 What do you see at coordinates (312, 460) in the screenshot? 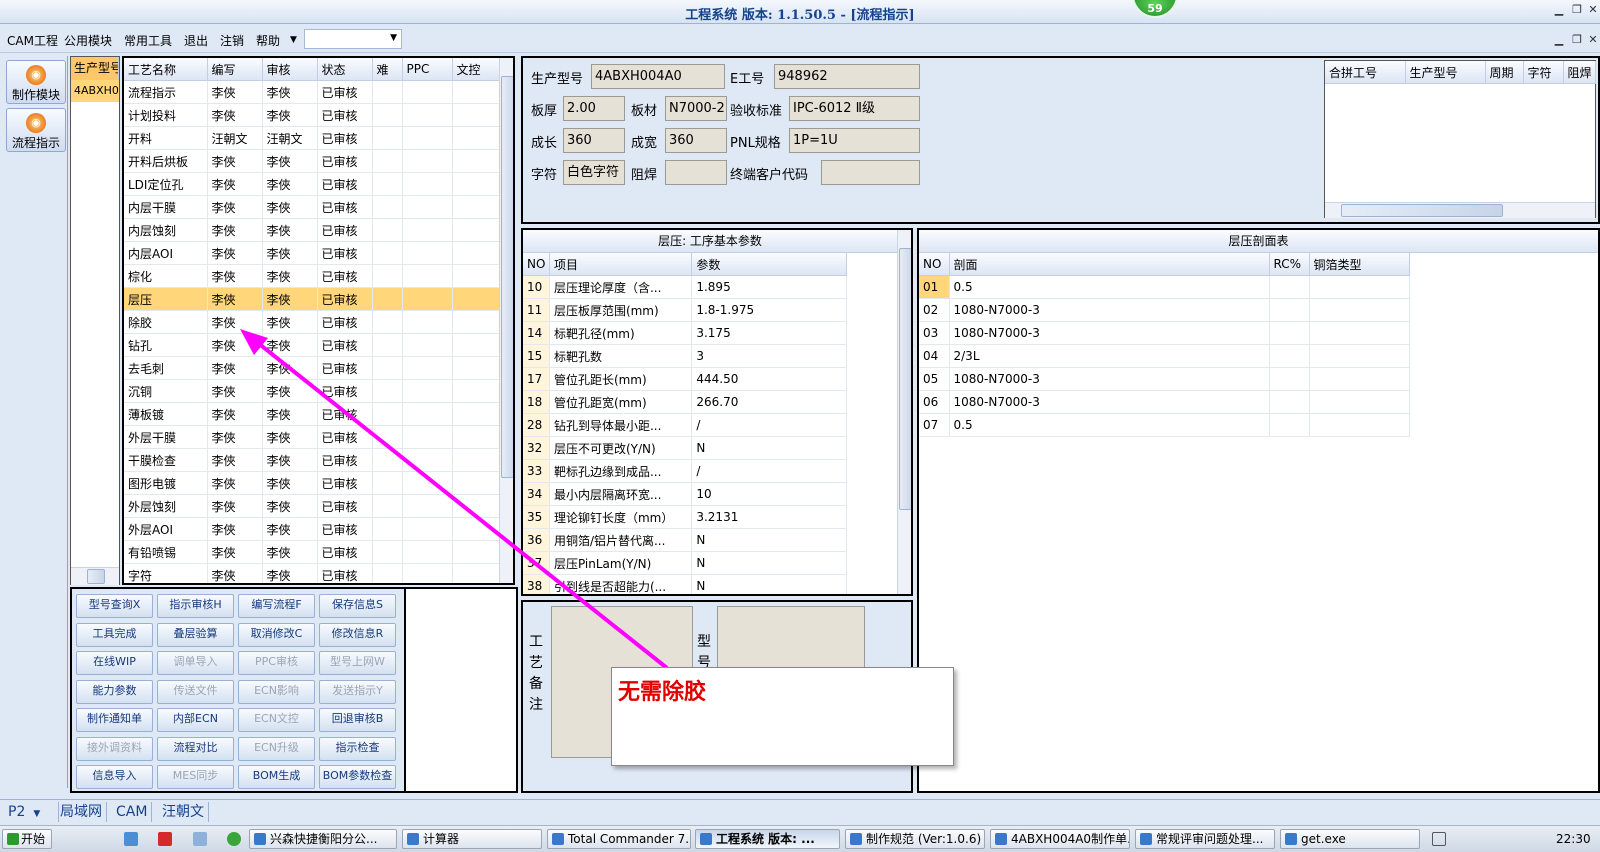
I see `table-row: 干膜检查 李俠 李俠 已审核` at bounding box center [312, 460].